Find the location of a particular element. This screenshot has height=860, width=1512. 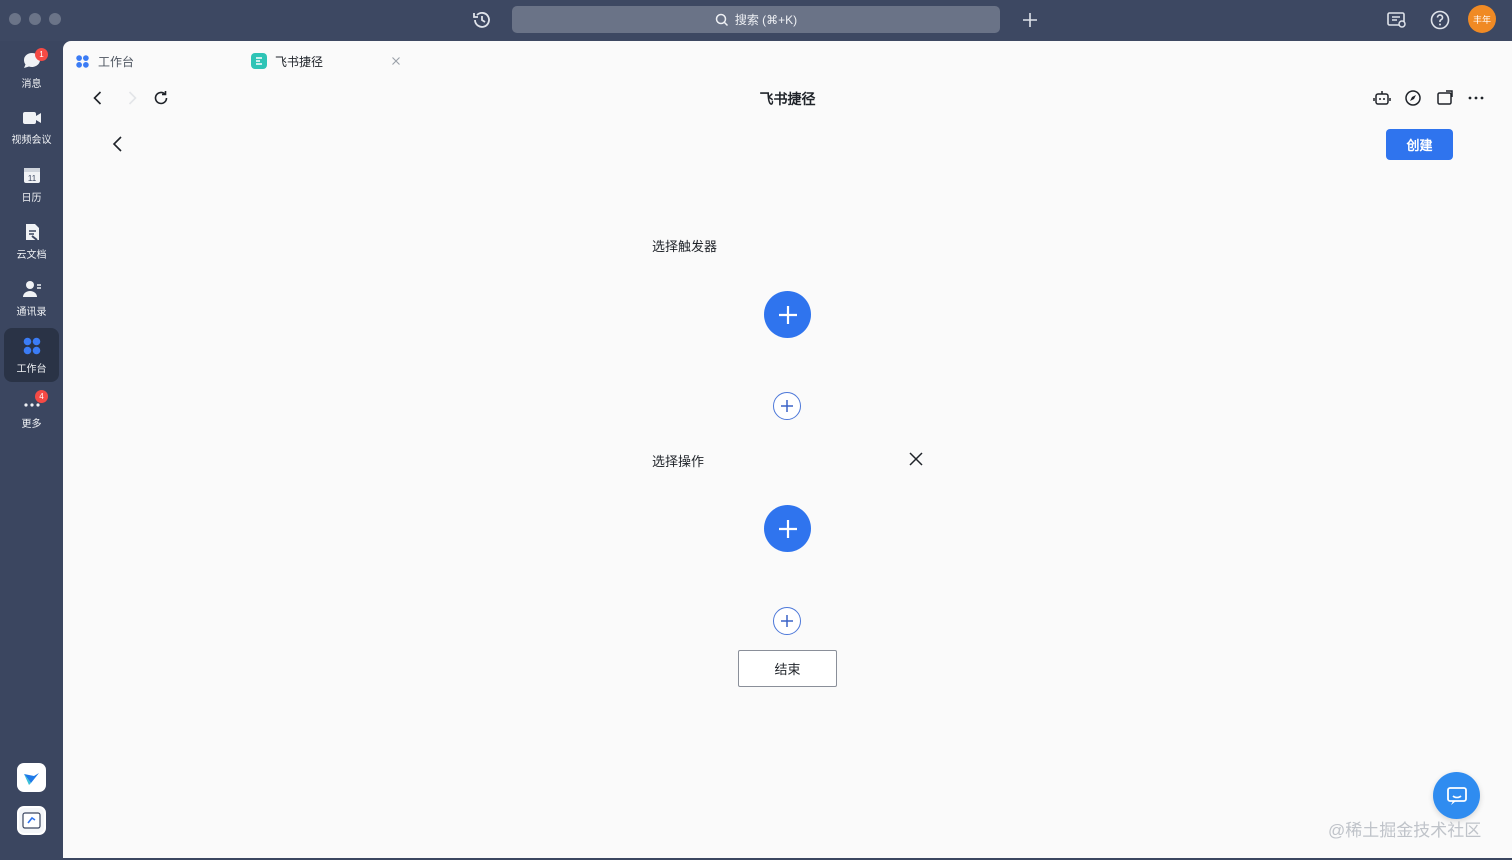

screen-share-icon is located at coordinates (1397, 20).